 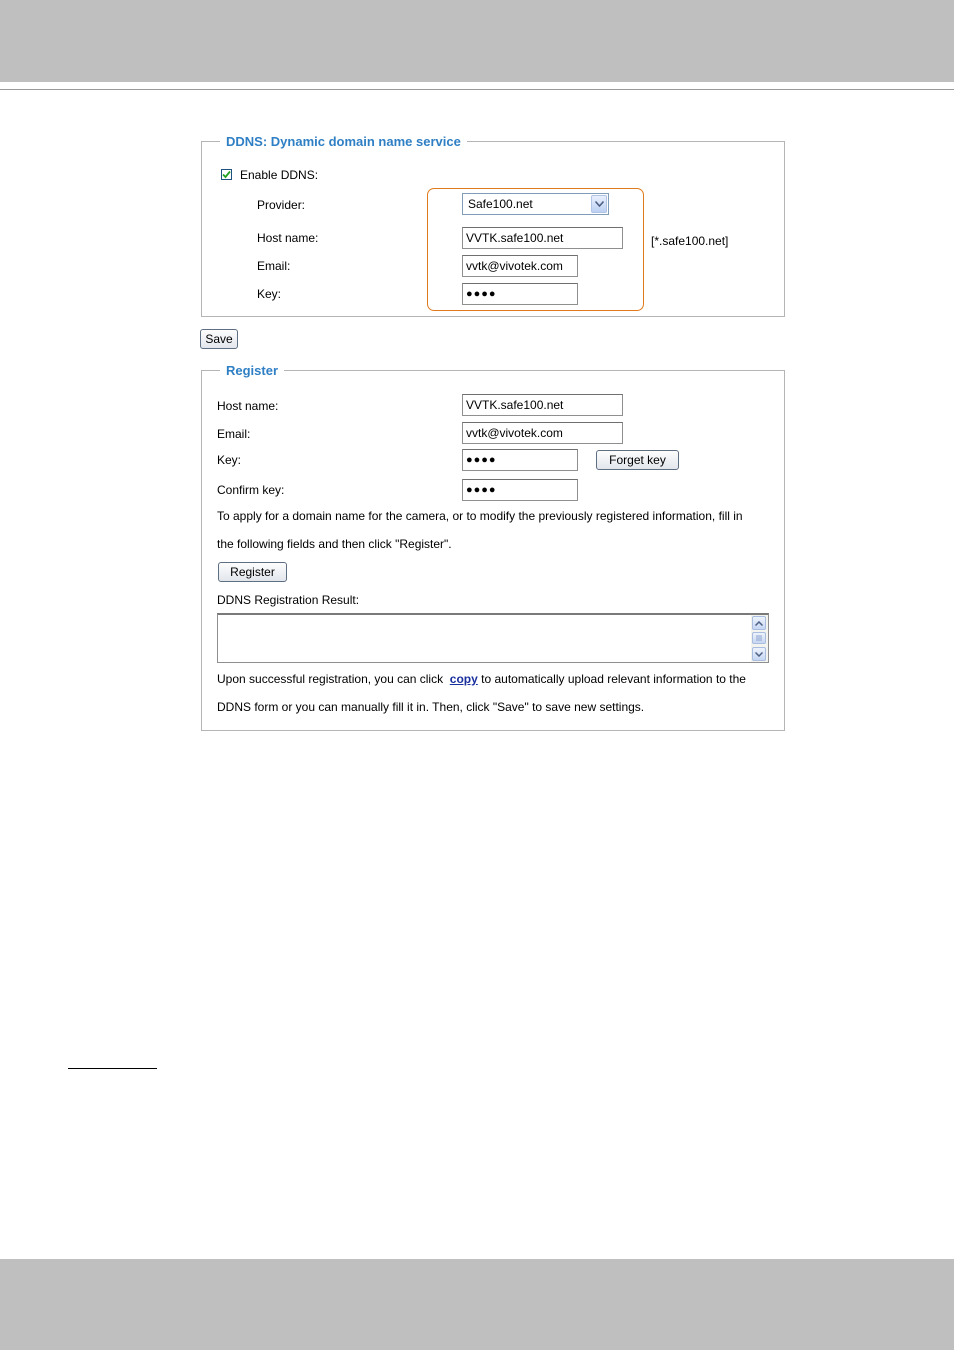 I want to click on ddns-legend: DDNS: Dynamic domain name service, so click(x=343, y=141).